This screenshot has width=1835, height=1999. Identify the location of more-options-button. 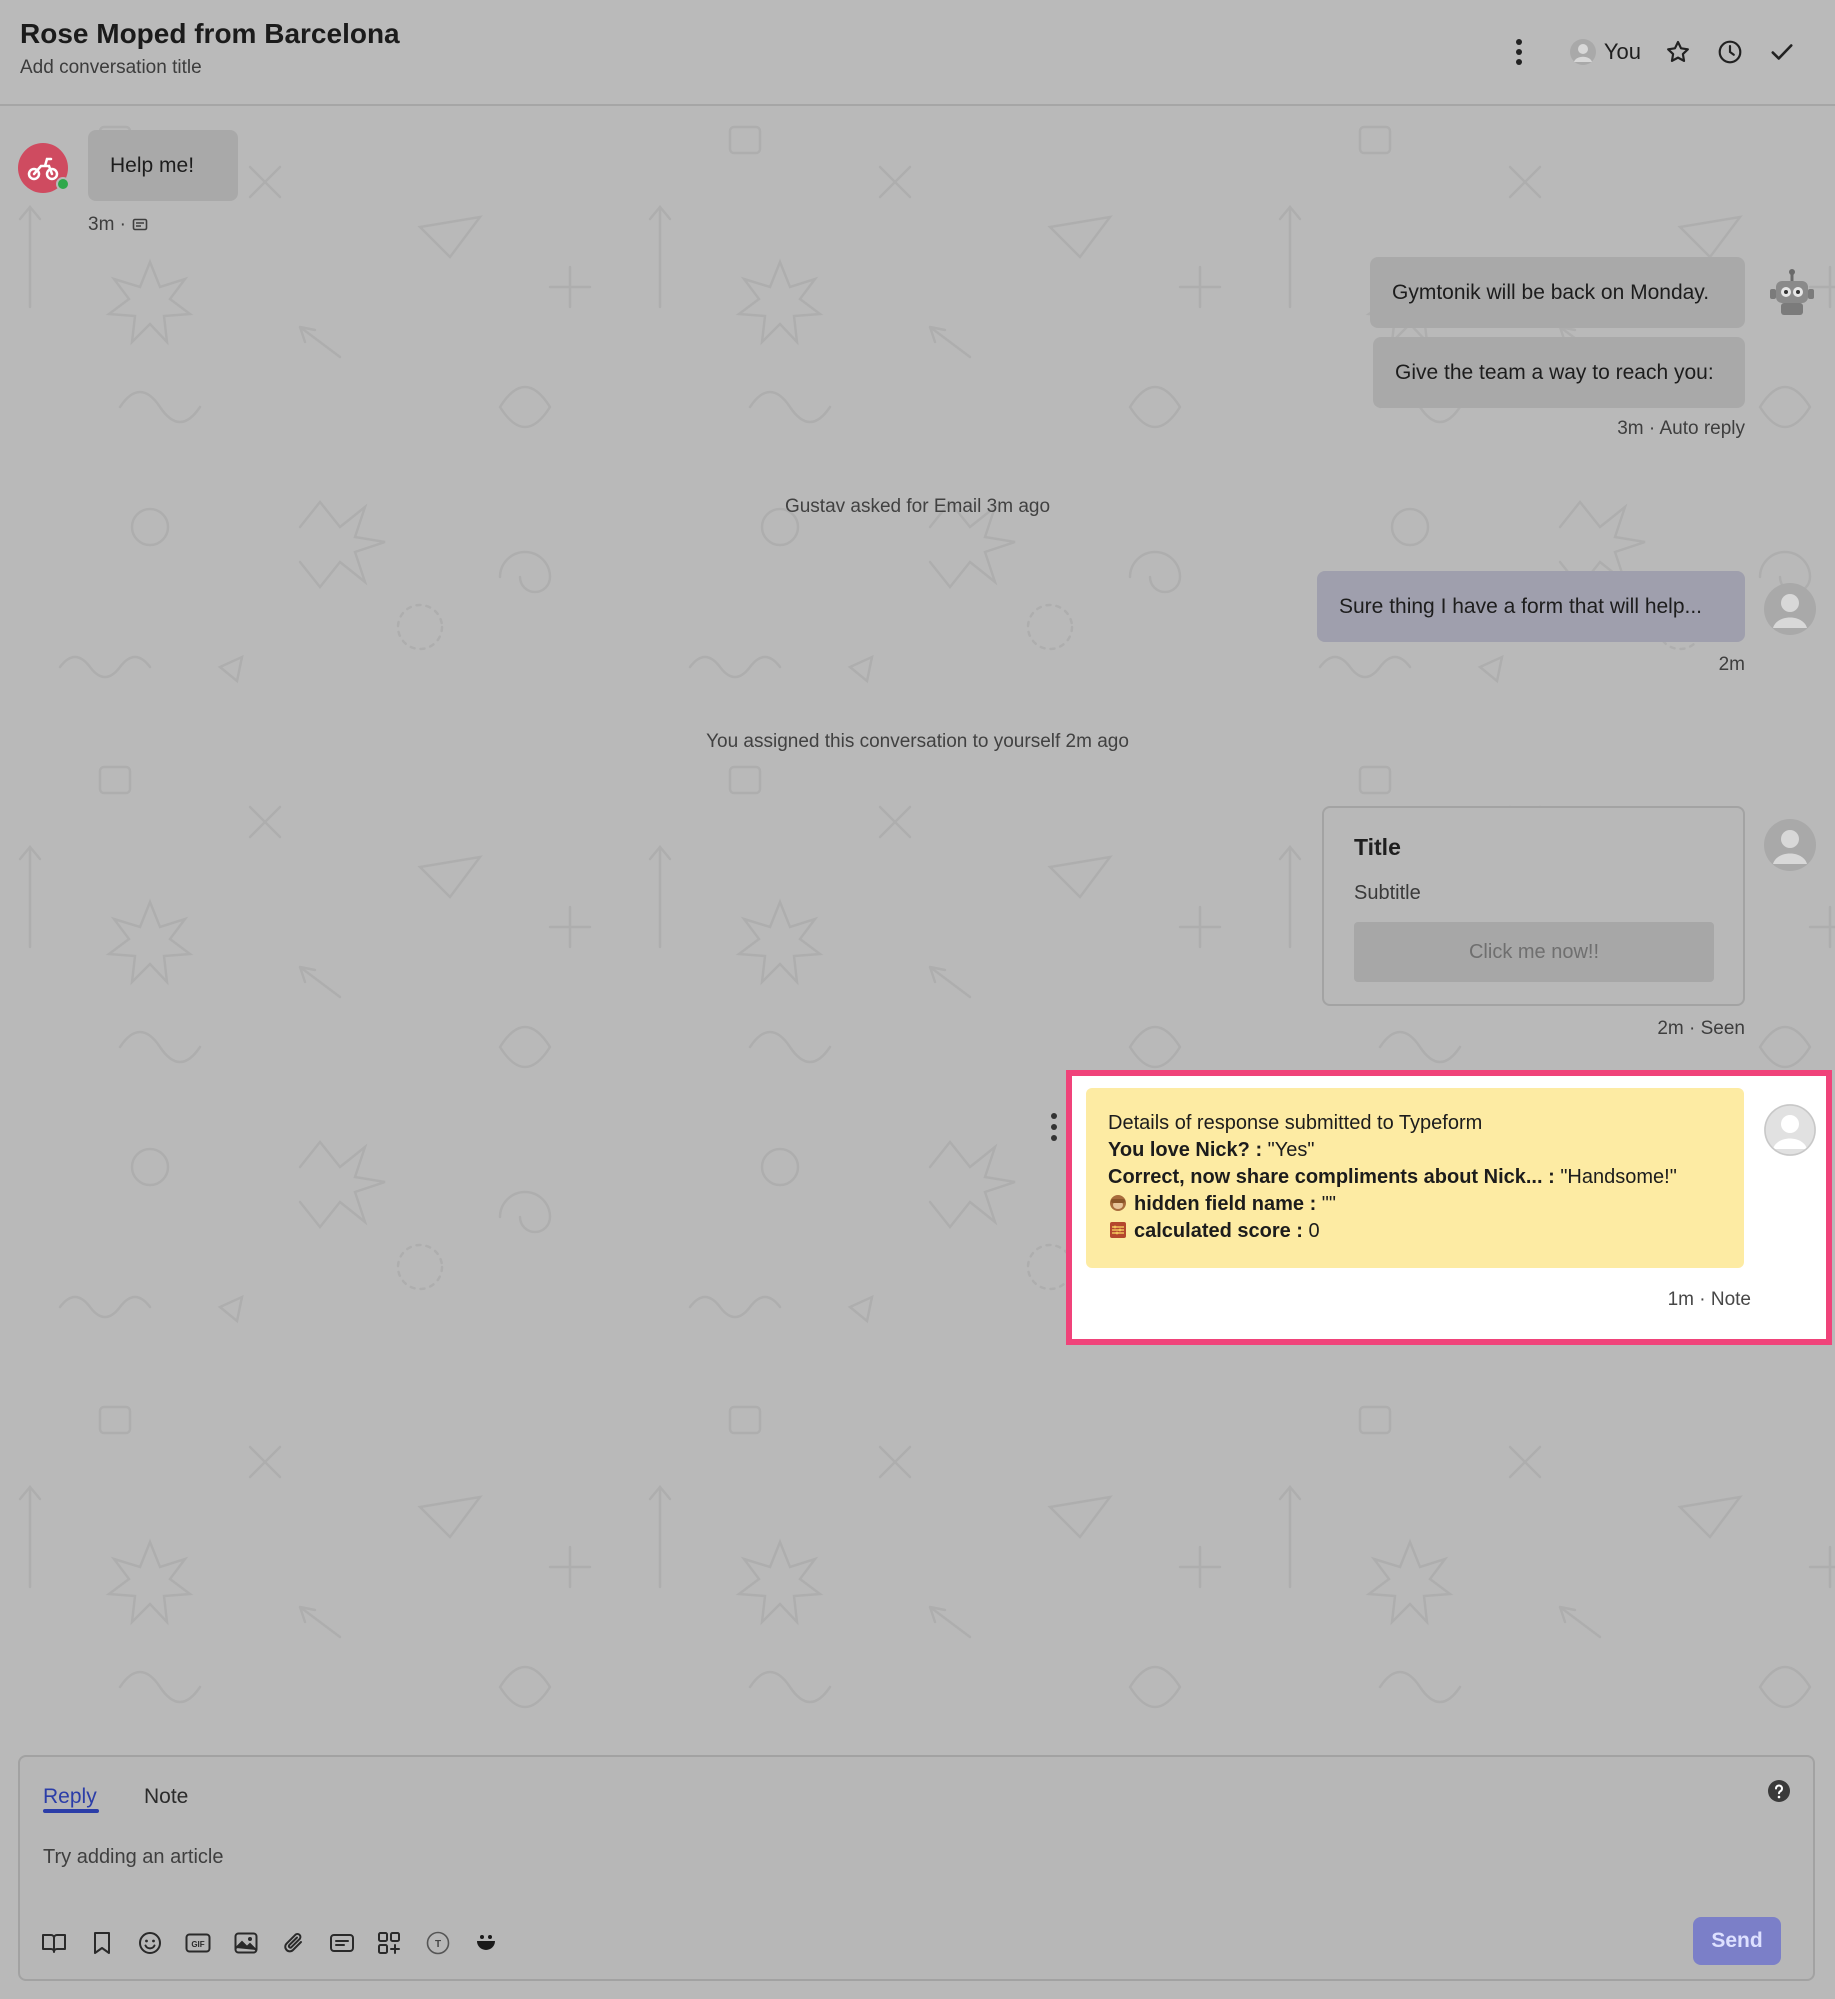
(1519, 52).